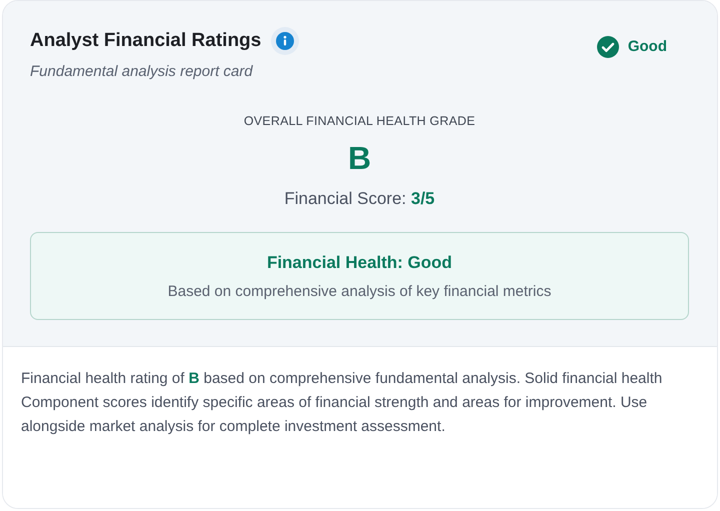 This screenshot has width=720, height=511. What do you see at coordinates (359, 199) in the screenshot?
I see `score-text: Financial Score: 3/5` at bounding box center [359, 199].